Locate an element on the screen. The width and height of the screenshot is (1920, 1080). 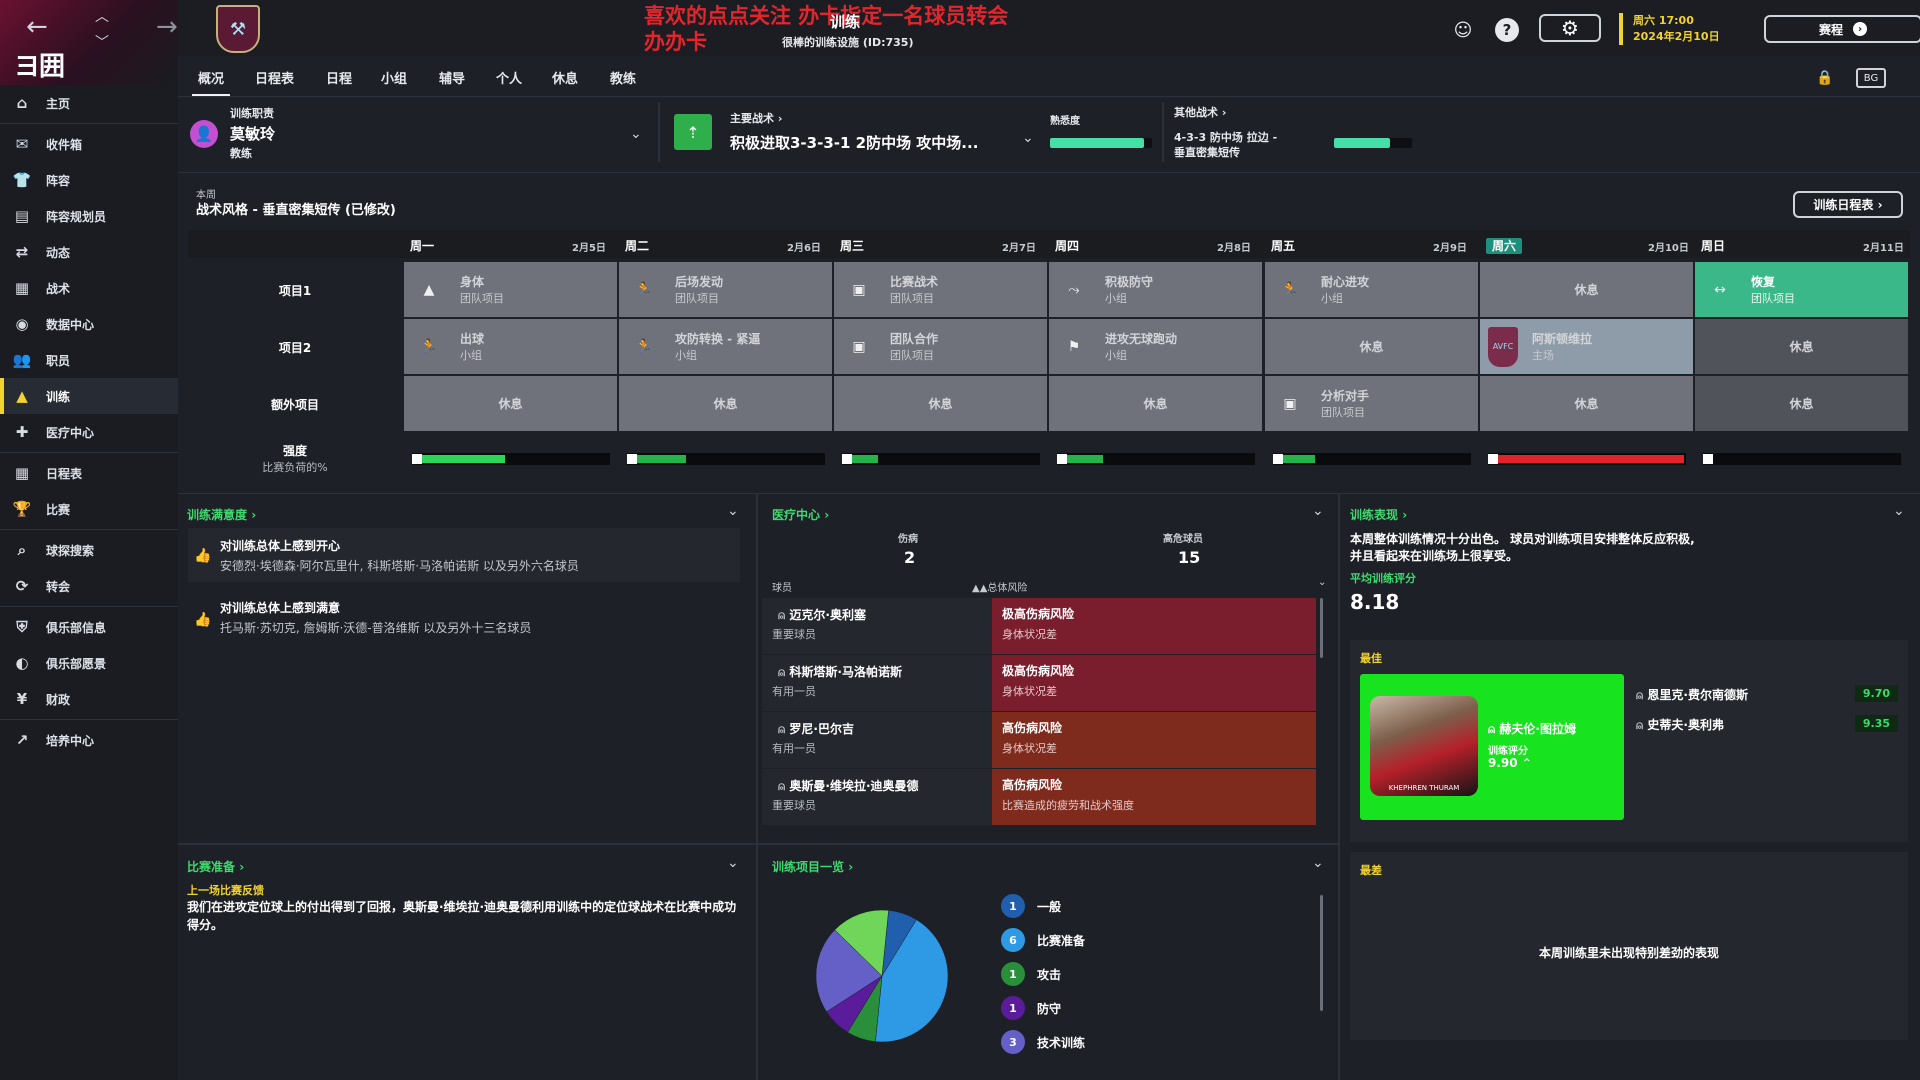
satisfaction-title: 训练满意度 › is located at coordinates (221, 514).